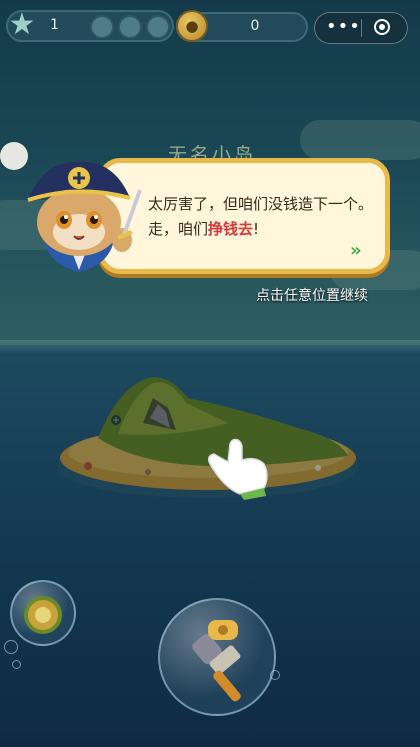 Image resolution: width=420 pixels, height=747 pixels. I want to click on capsule-divider, so click(361, 28).